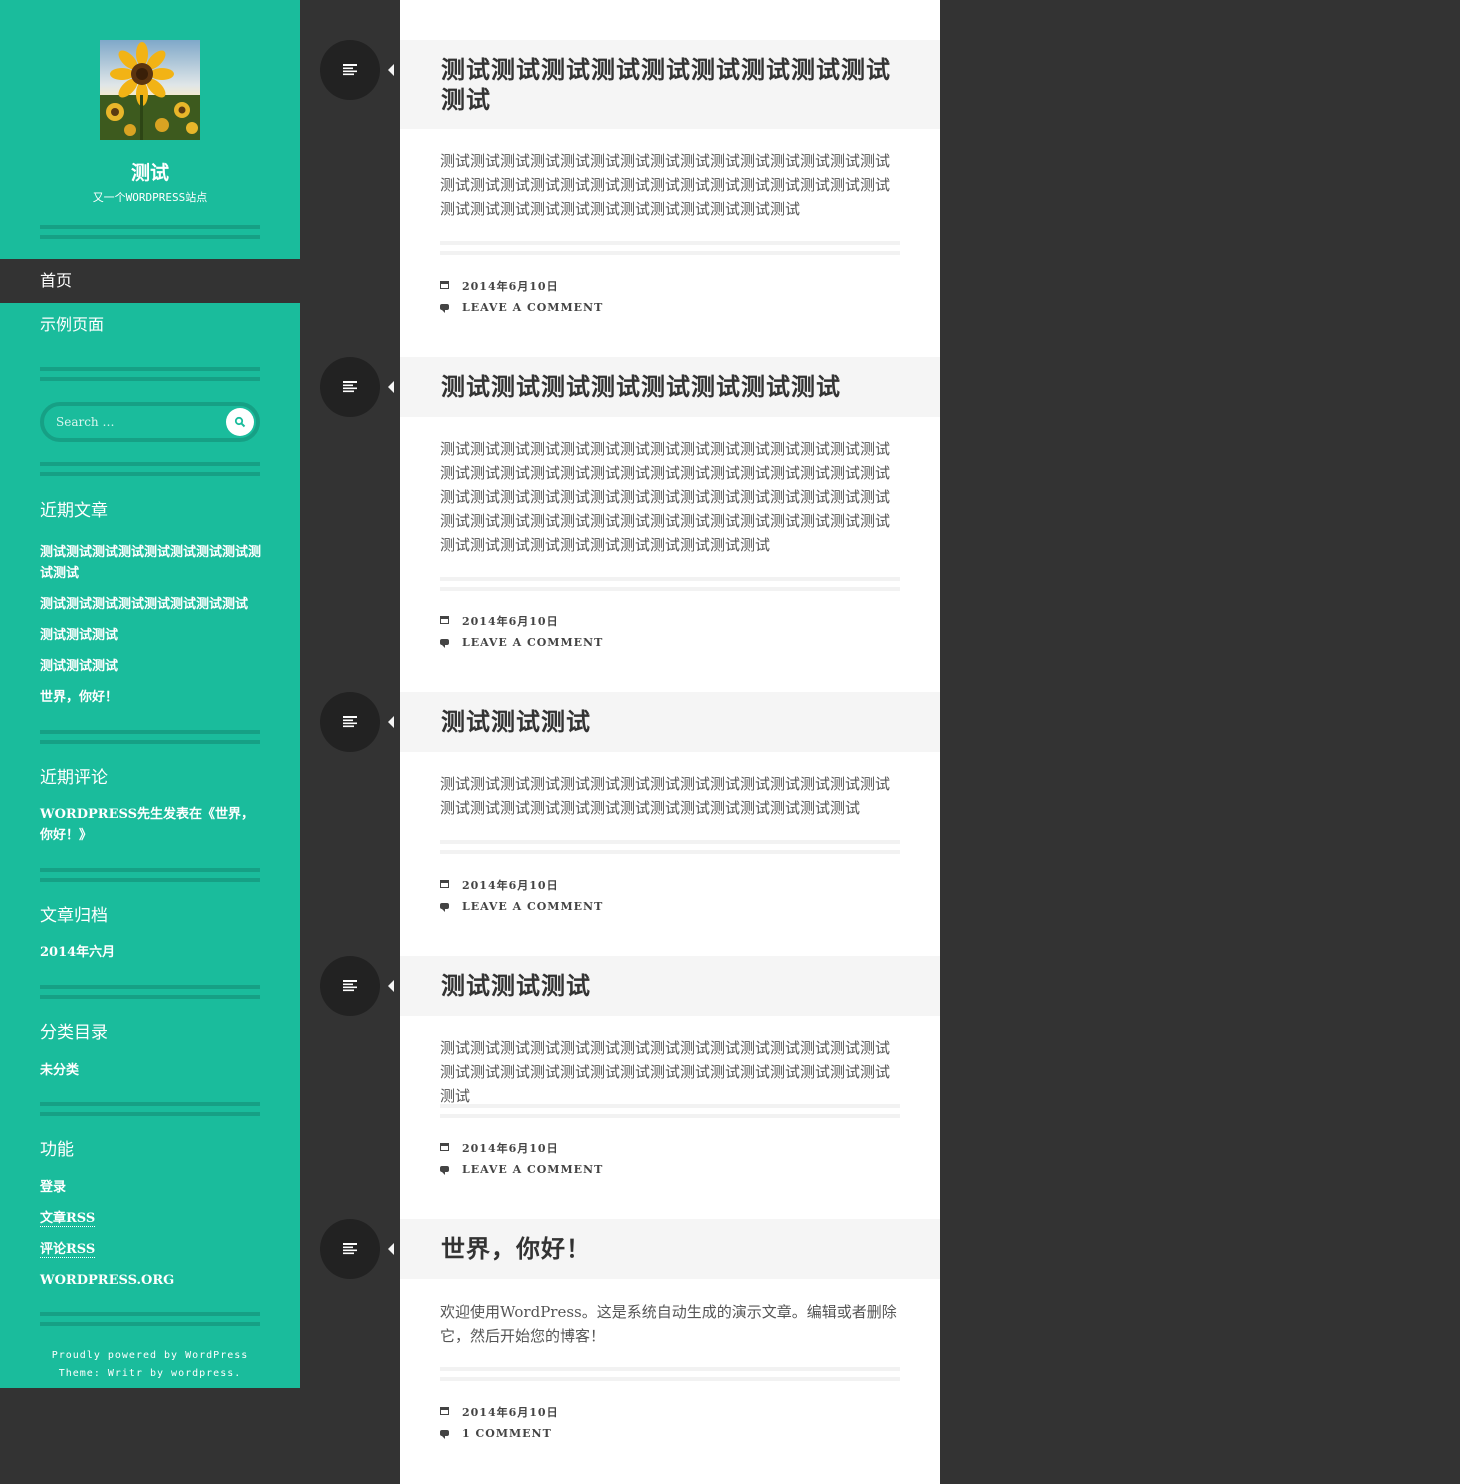 Image resolution: width=1460 pixels, height=1484 pixels. What do you see at coordinates (74, 511) in the screenshot?
I see `widget-title-recent-posts: 近期文章` at bounding box center [74, 511].